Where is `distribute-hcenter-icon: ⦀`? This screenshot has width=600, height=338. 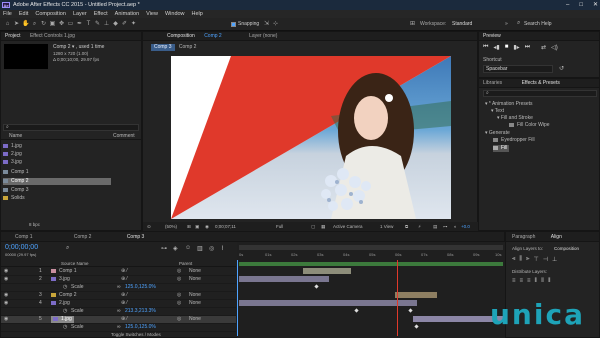 distribute-hcenter-icon: ⦀ is located at coordinates (542, 281).